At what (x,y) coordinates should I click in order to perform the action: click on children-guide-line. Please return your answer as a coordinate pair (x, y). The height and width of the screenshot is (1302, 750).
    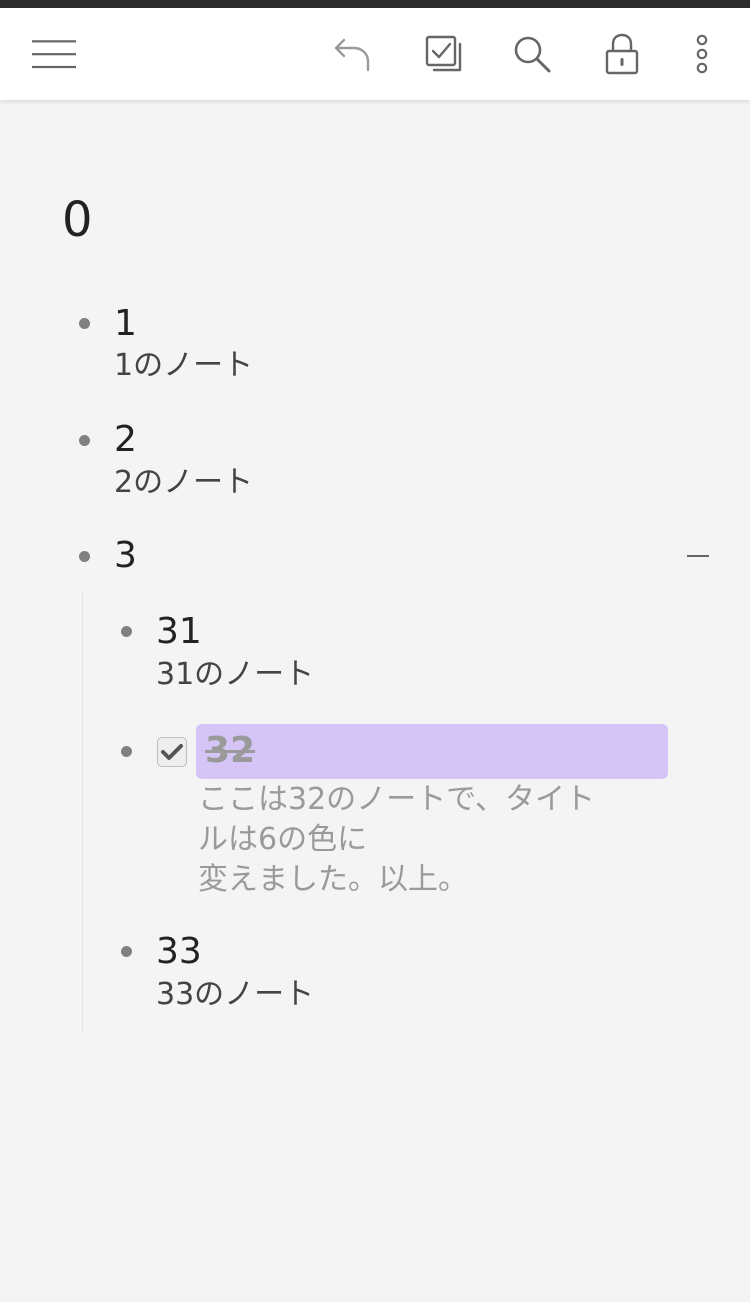
    Looking at the image, I should click on (82, 812).